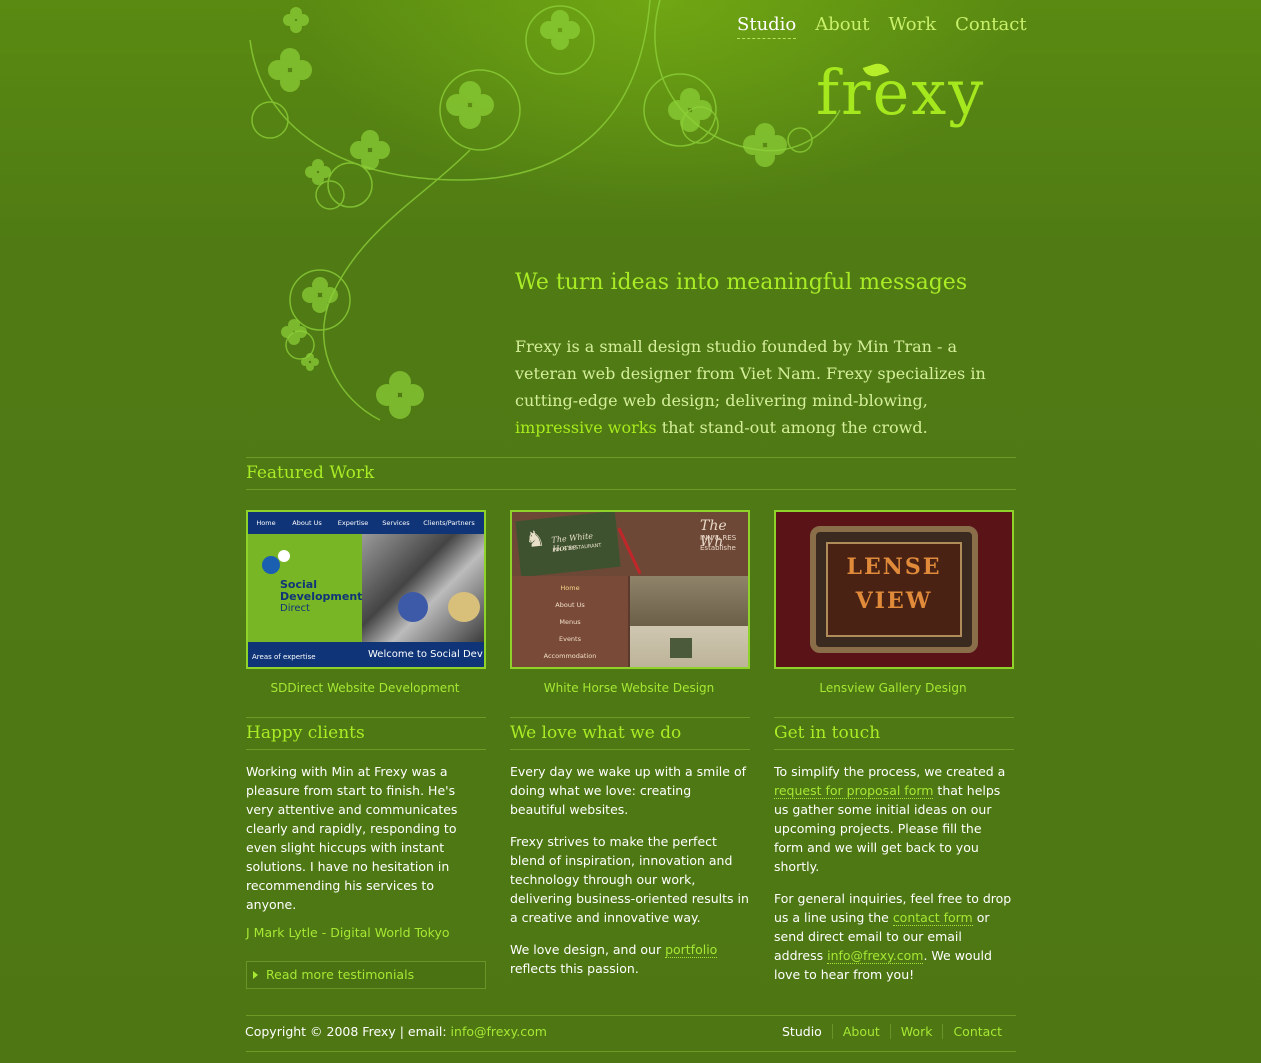  I want to click on thumb-menu-item: About Us, so click(570, 605).